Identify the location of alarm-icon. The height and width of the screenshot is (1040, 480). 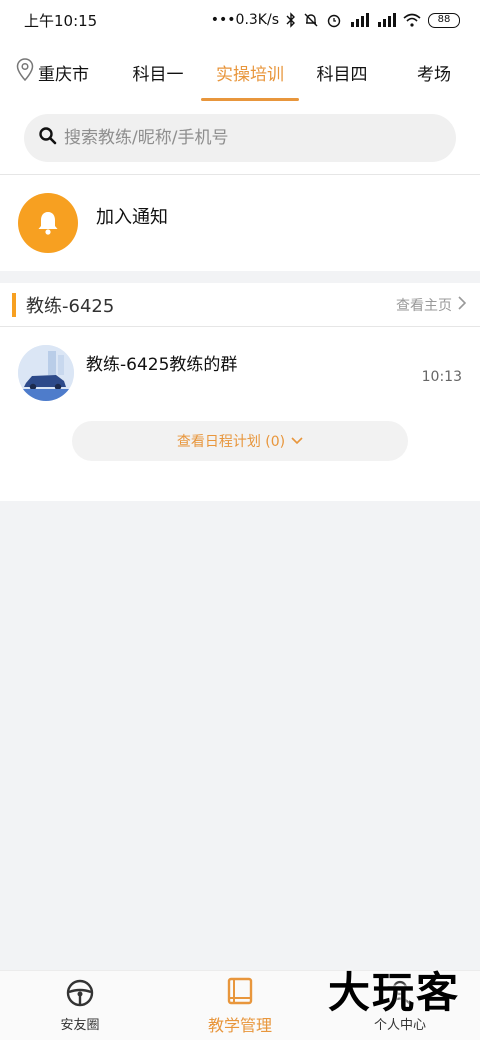
(334, 20).